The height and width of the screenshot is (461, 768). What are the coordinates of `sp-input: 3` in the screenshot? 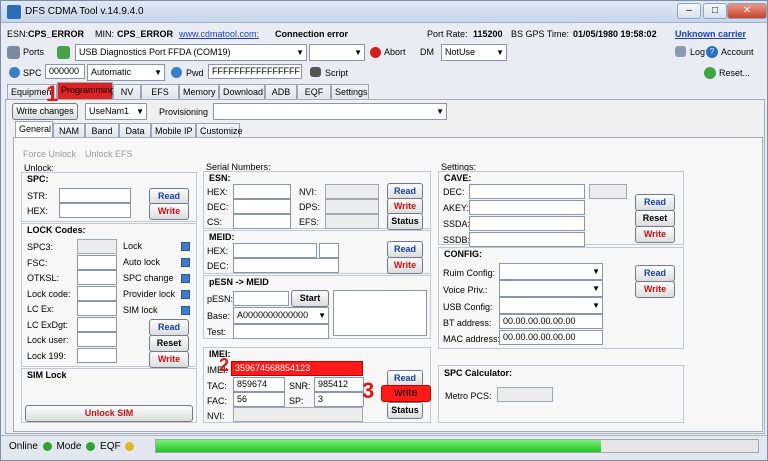 It's located at (339, 399).